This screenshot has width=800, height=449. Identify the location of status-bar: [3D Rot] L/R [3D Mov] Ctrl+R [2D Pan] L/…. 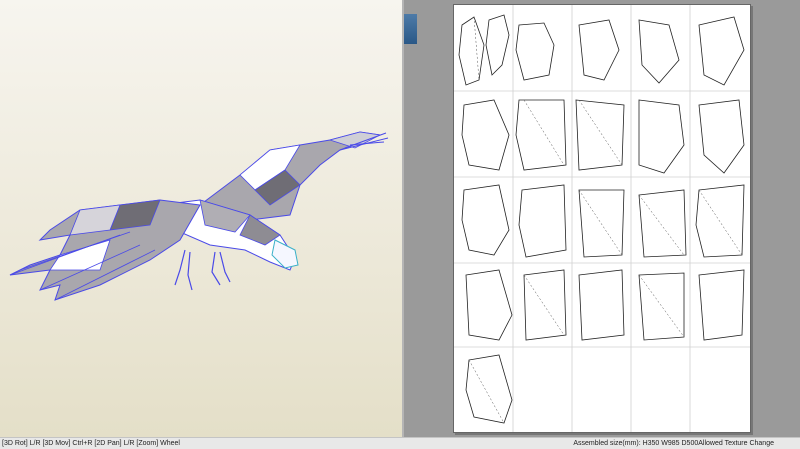
(400, 443).